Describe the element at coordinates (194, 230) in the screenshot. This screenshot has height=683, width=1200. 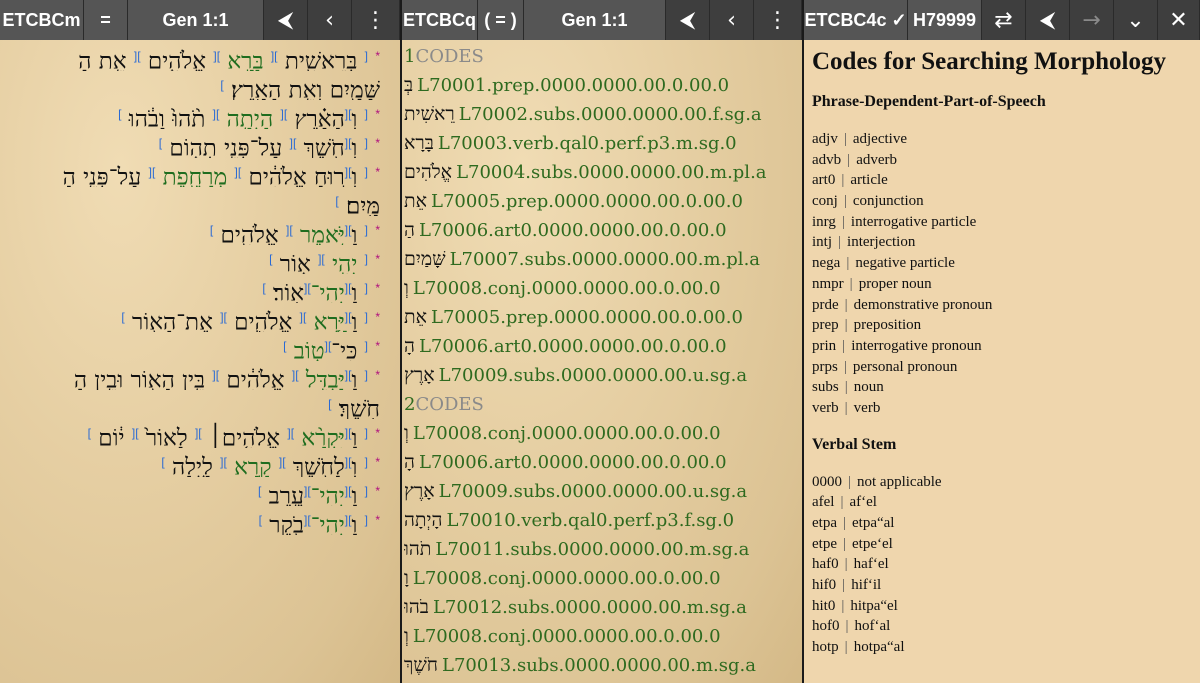
I see `hebrew-line: * [ וַ][יֹּ֥אמֶר ][ אֱלֹהִ֖ים ]3` at that location.